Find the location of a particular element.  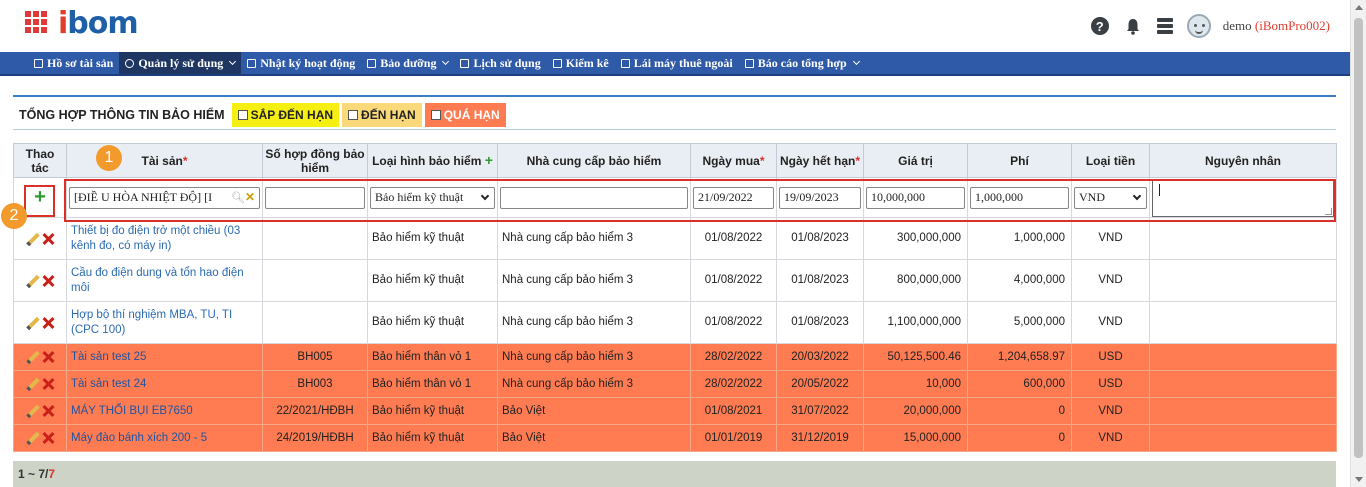

col-buy-date: Ngày mua* is located at coordinates (733, 160).